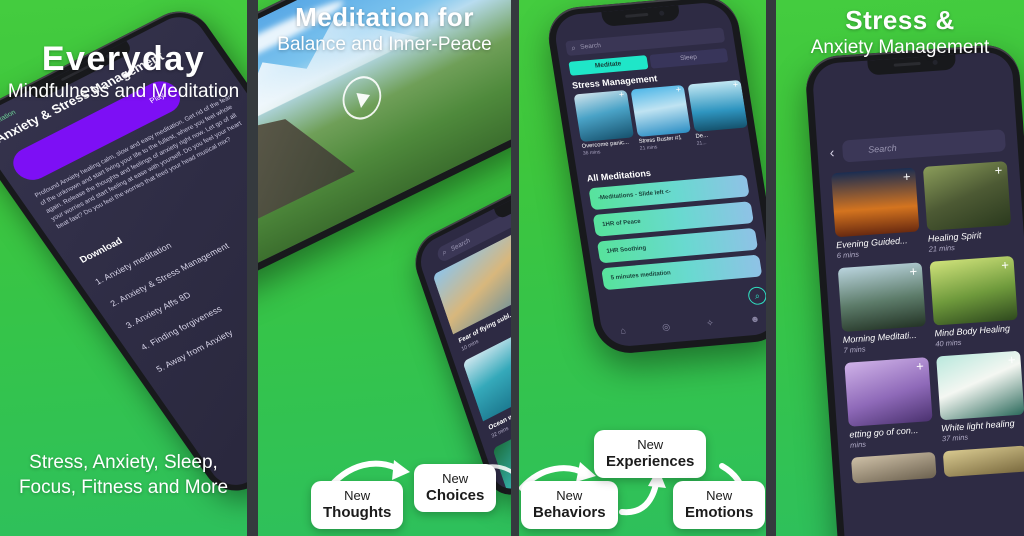  Describe the element at coordinates (666, 327) in the screenshot. I see `compass-icon: ◎` at that location.